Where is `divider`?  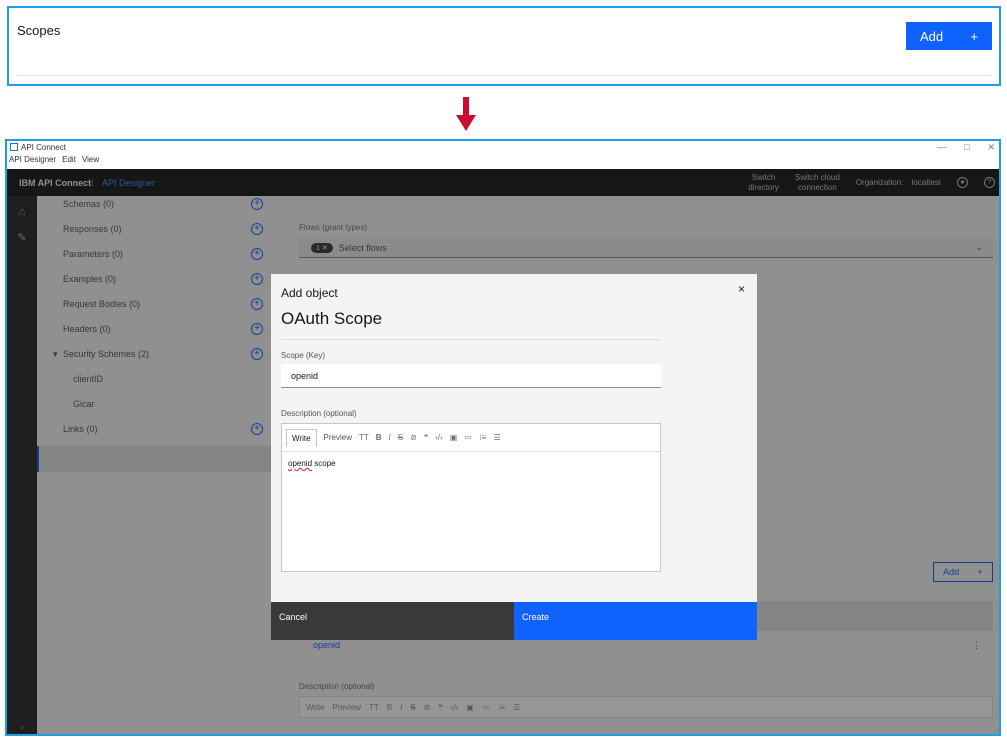
divider is located at coordinates (504, 75).